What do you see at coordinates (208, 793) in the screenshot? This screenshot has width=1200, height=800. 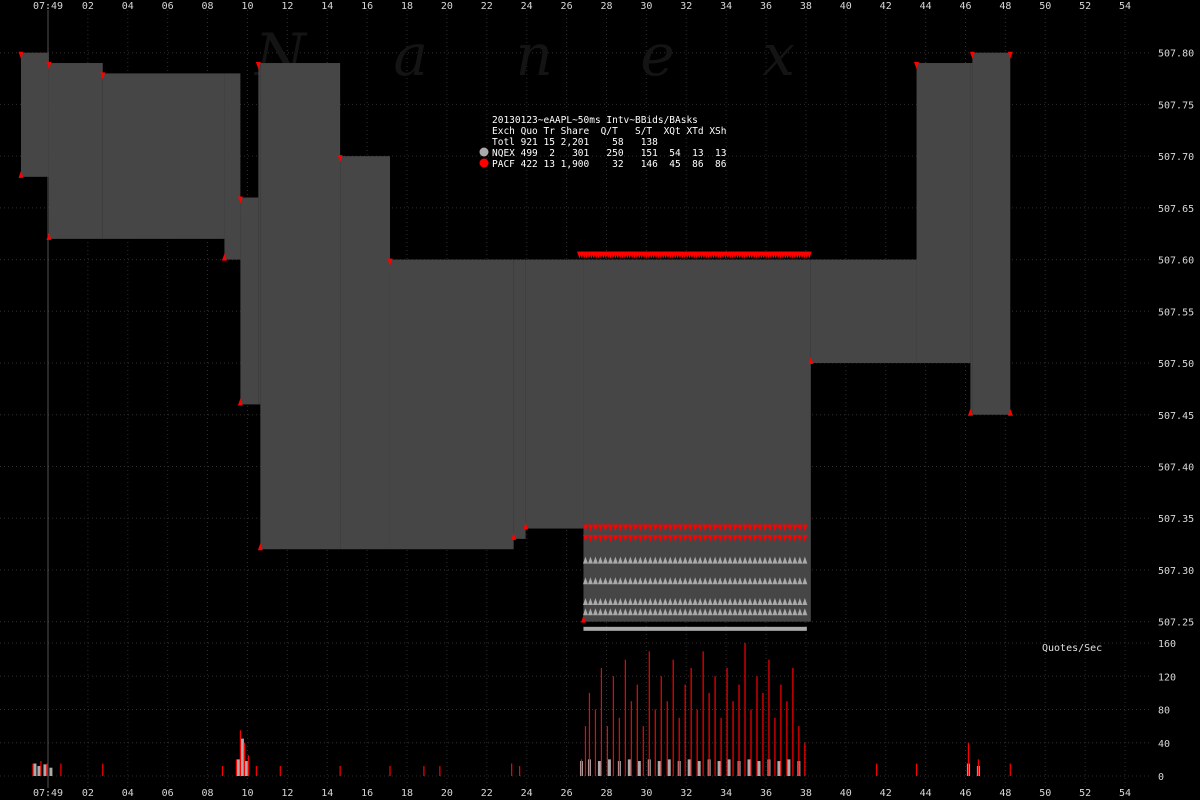 I see `x-tick-label-bottom: 08` at bounding box center [208, 793].